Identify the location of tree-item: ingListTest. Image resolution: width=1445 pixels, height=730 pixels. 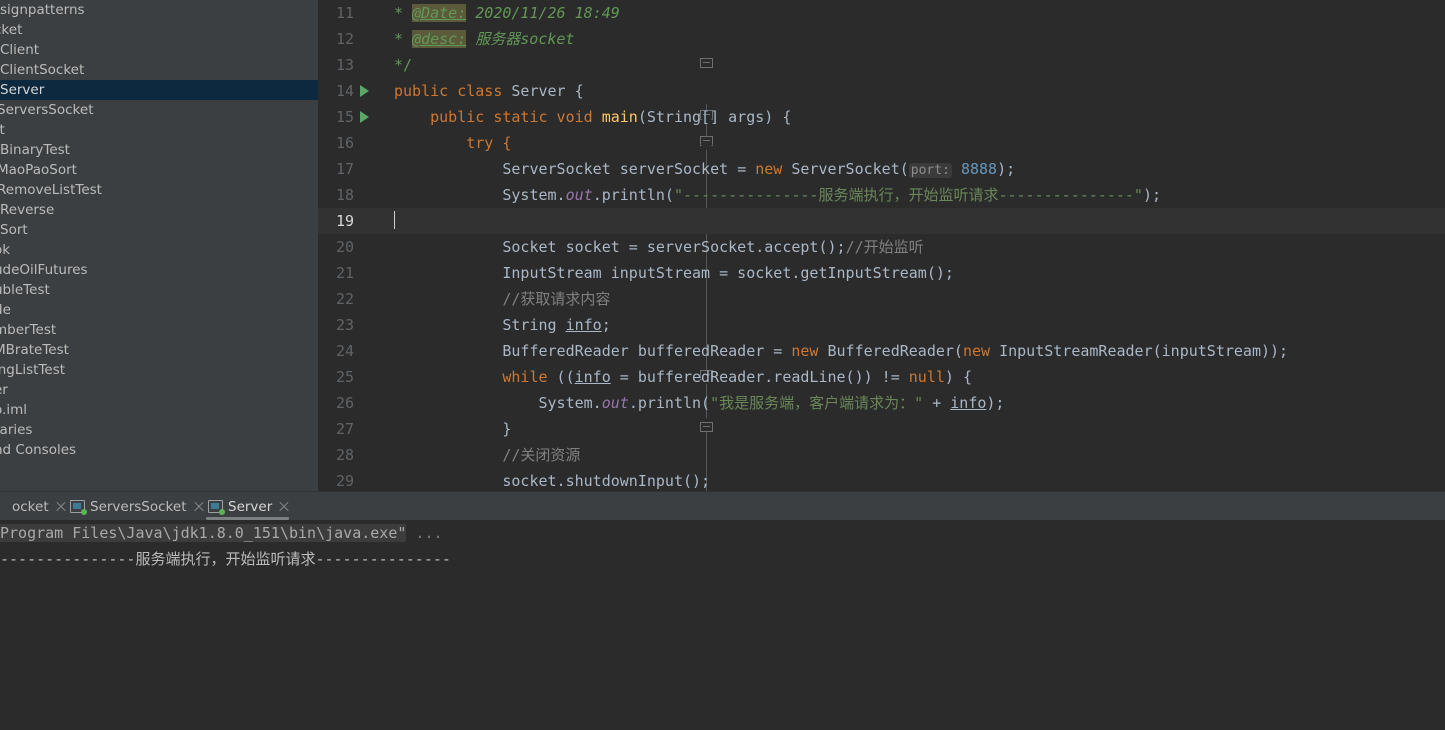
(159, 370).